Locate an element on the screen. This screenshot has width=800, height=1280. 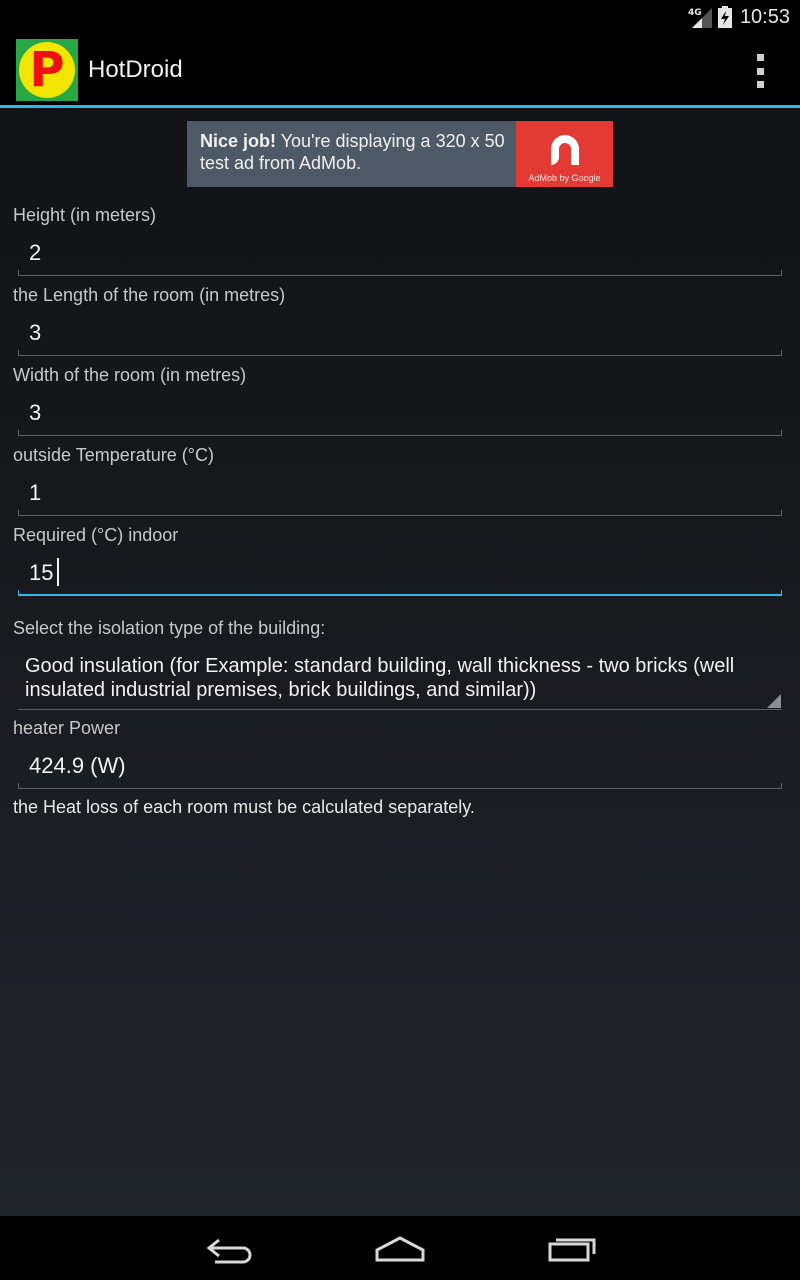
dropdown-arrow-icon is located at coordinates (774, 701).